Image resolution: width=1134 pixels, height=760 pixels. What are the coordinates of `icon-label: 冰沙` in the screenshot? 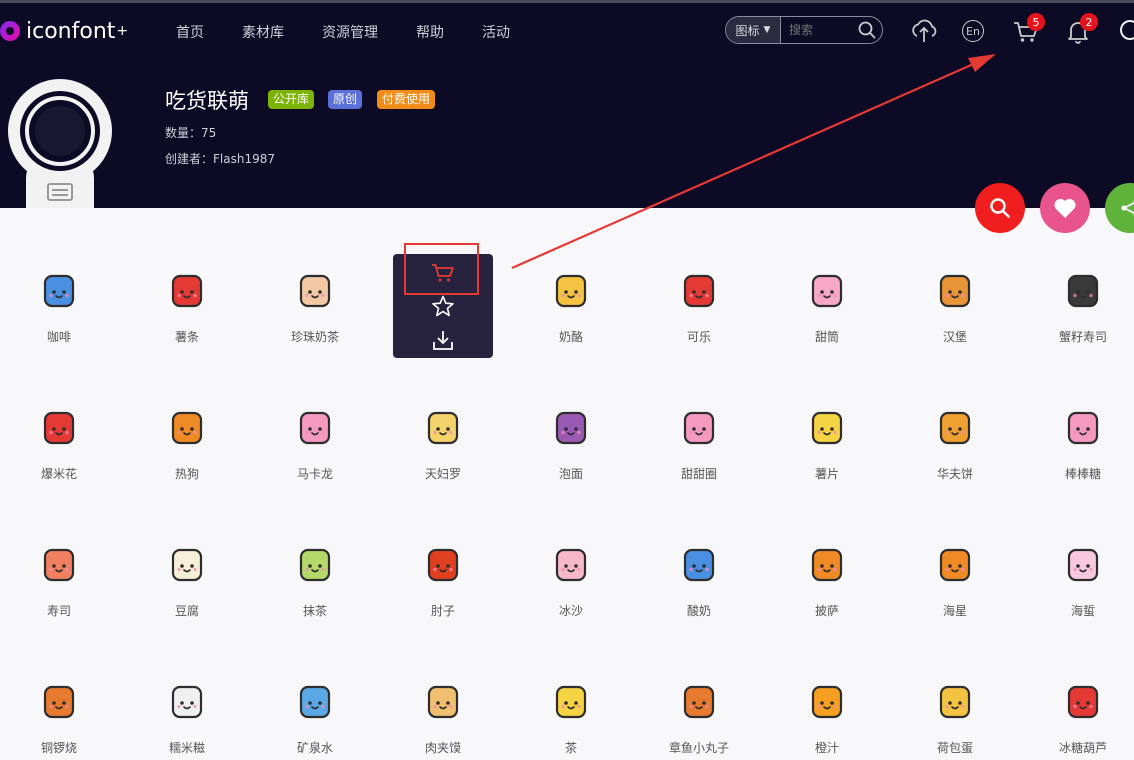 It's located at (570, 611).